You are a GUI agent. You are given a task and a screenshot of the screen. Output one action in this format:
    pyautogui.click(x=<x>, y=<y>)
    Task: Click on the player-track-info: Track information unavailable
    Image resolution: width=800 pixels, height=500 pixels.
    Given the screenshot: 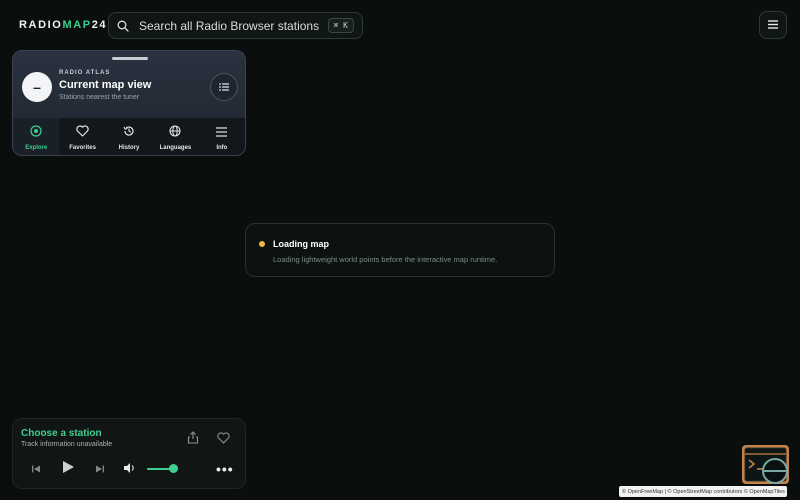 What is the action you would take?
    pyautogui.click(x=67, y=444)
    